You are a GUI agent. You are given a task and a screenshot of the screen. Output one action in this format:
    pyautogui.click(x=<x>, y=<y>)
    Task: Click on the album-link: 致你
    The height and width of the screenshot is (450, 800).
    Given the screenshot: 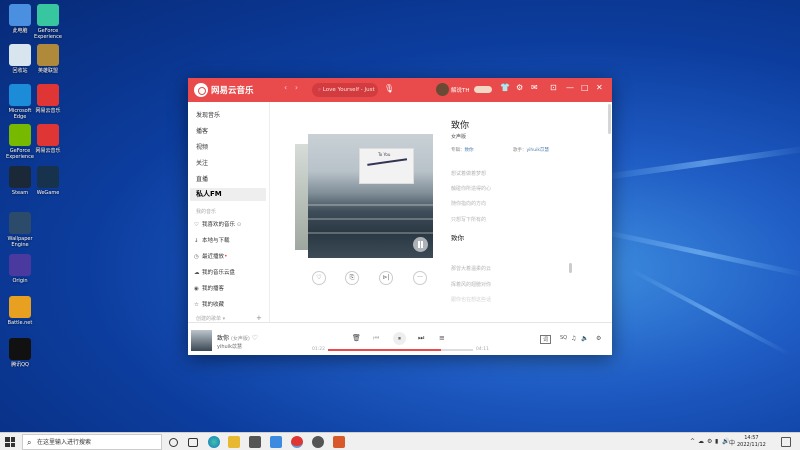 What is the action you would take?
    pyautogui.click(x=469, y=150)
    